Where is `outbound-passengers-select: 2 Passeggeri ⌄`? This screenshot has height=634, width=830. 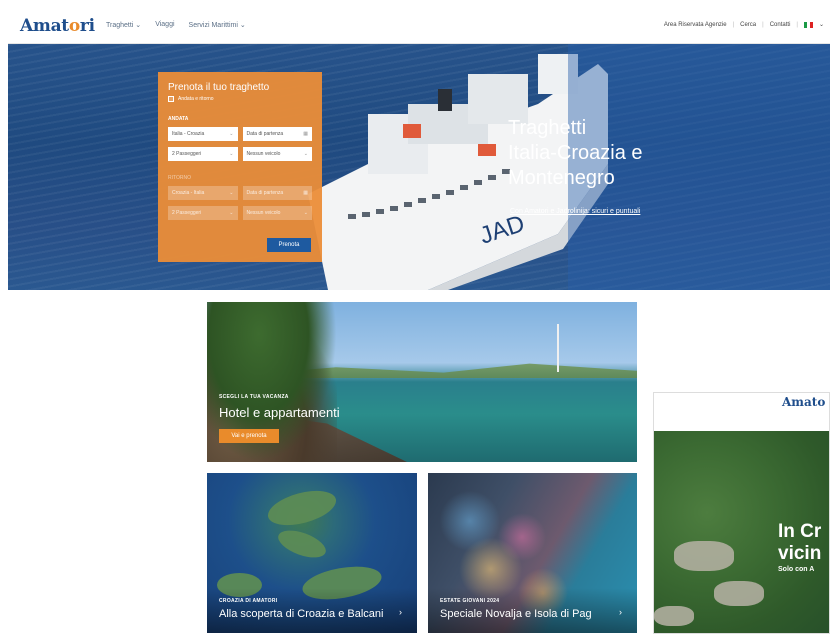
outbound-passengers-select: 2 Passeggeri ⌄ is located at coordinates (203, 154).